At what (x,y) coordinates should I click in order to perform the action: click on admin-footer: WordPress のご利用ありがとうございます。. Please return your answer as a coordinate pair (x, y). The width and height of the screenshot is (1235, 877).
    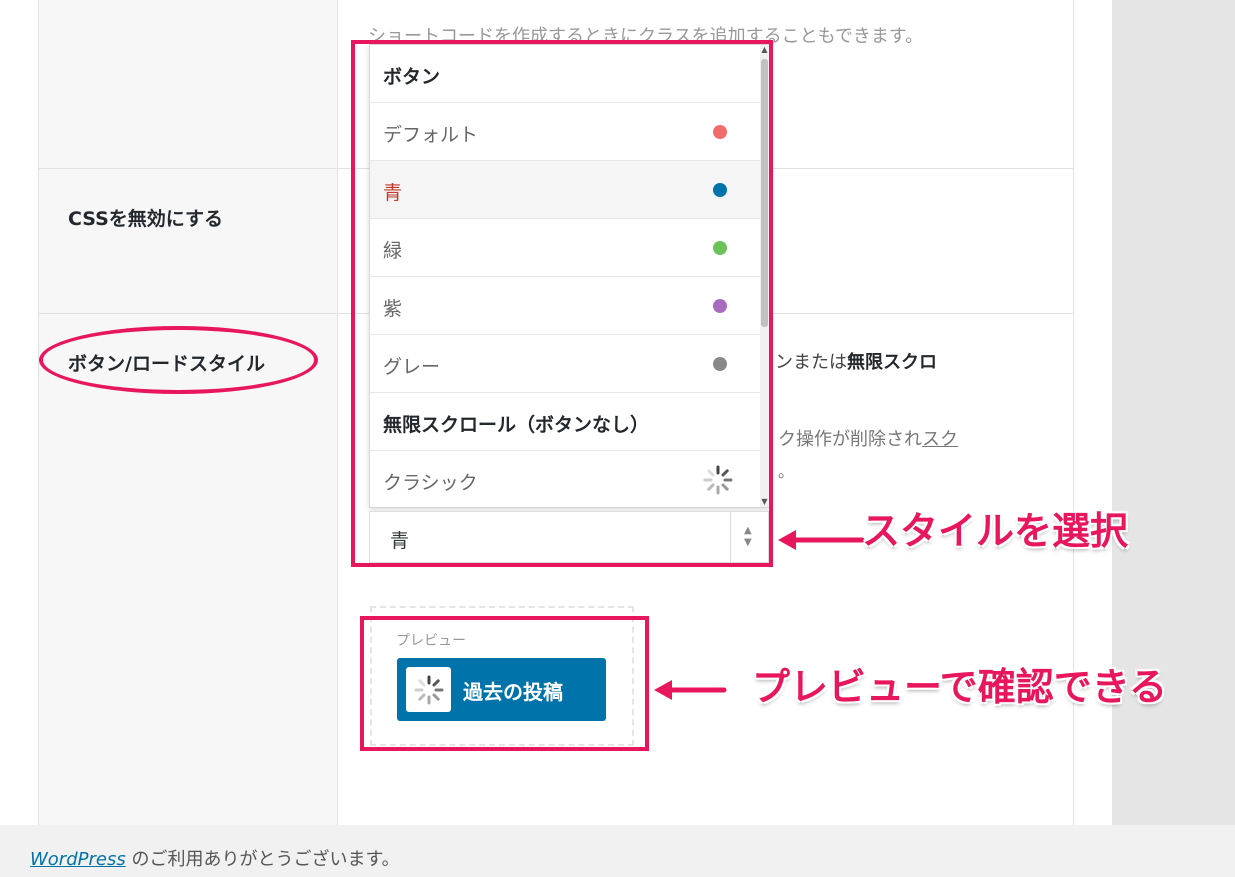
    Looking at the image, I should click on (617, 851).